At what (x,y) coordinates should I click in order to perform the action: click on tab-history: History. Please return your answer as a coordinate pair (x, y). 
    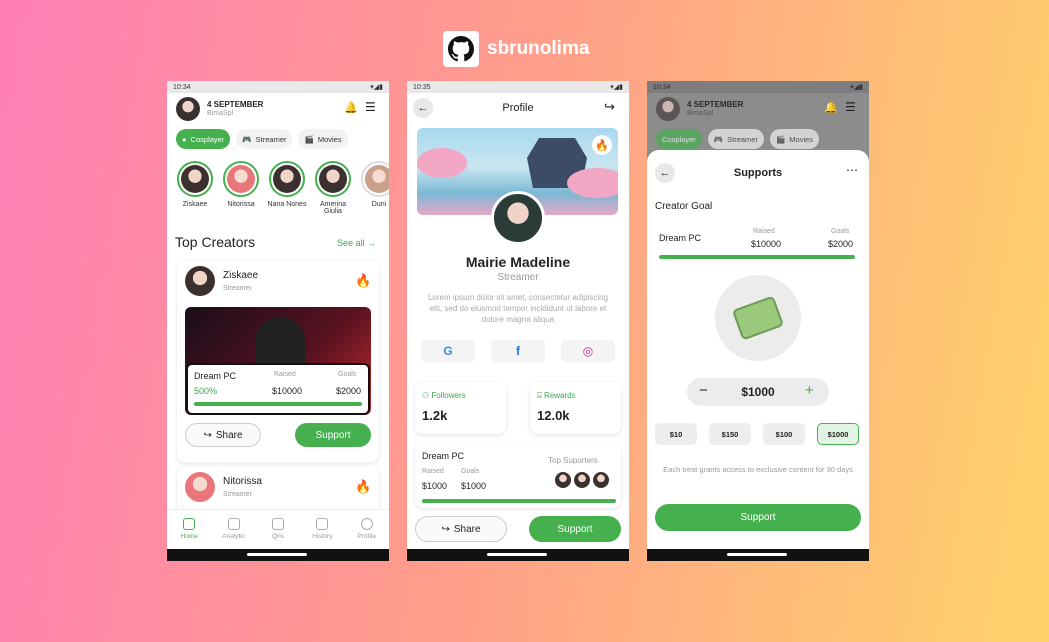
    Looking at the image, I should click on (322, 533).